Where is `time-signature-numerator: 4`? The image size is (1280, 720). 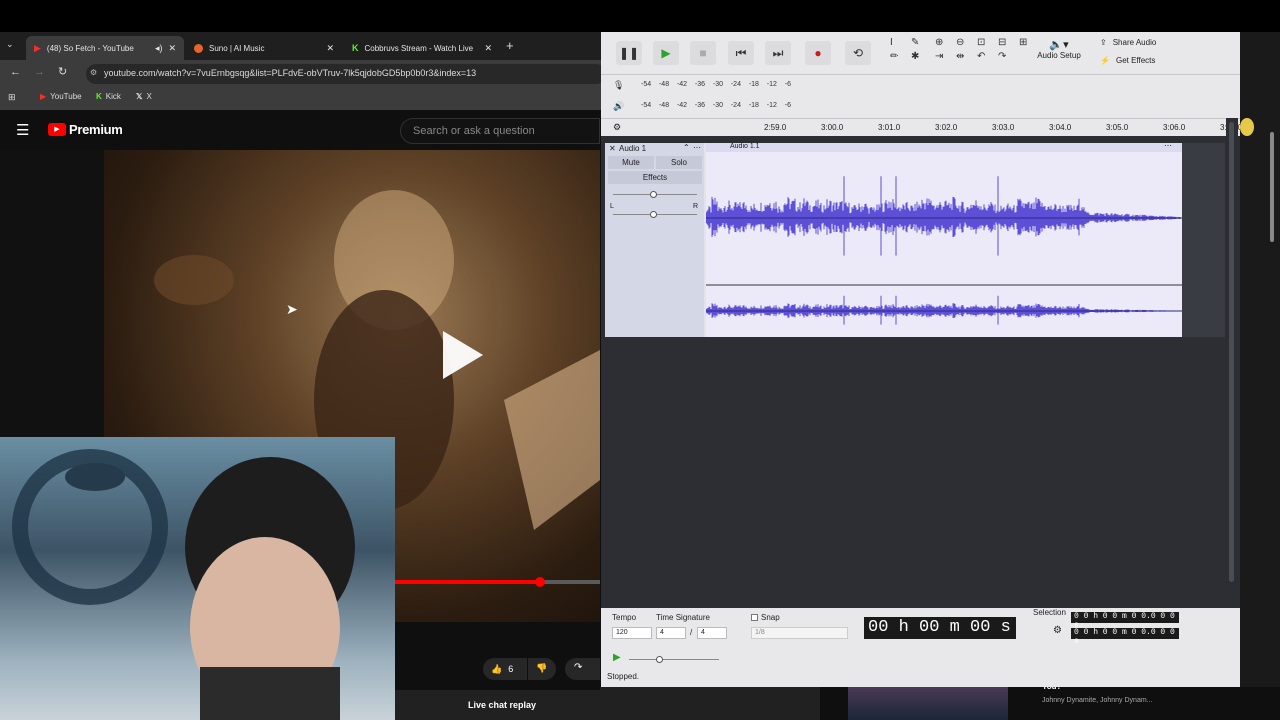 time-signature-numerator: 4 is located at coordinates (671, 633).